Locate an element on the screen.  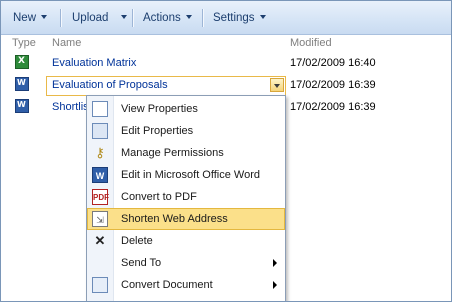
menu-item-label: Convert Document is located at coordinates (167, 285).